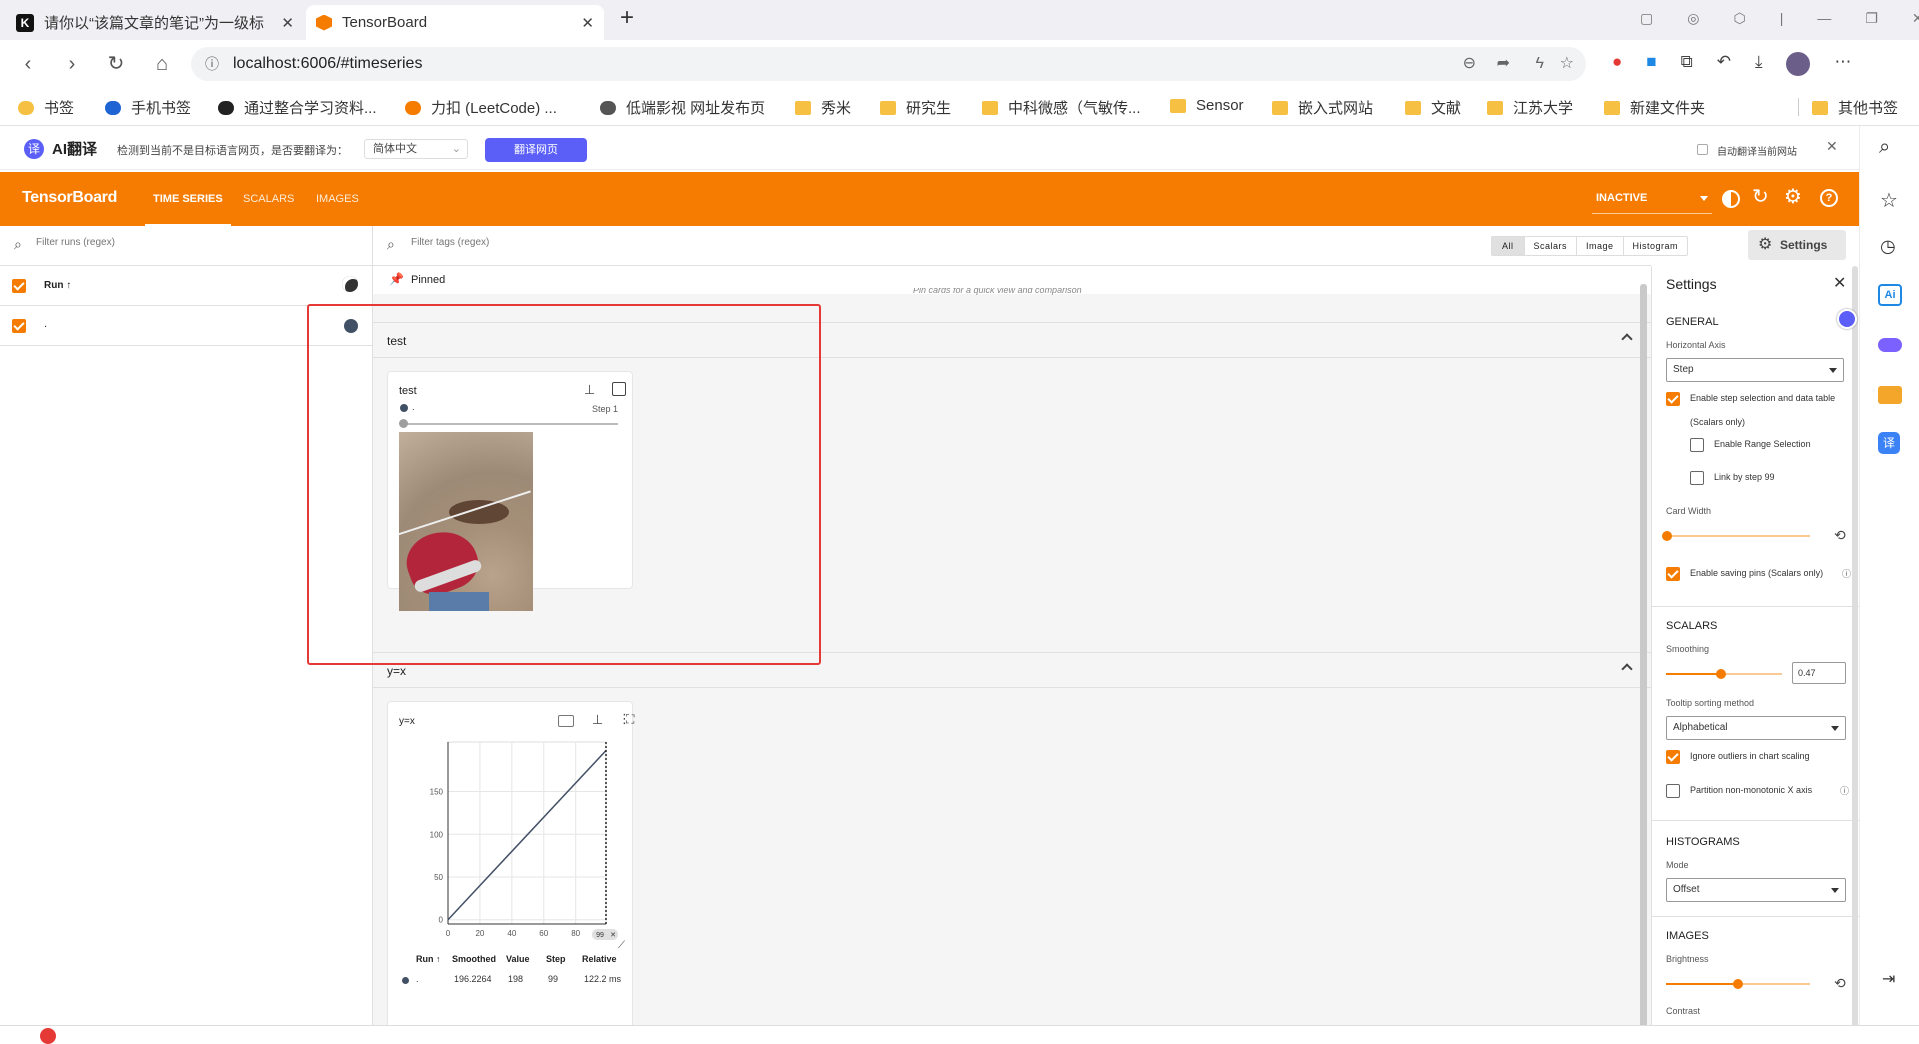  Describe the element at coordinates (1888, 246) in the screenshot. I see `history-clock-icon: ◷` at that location.